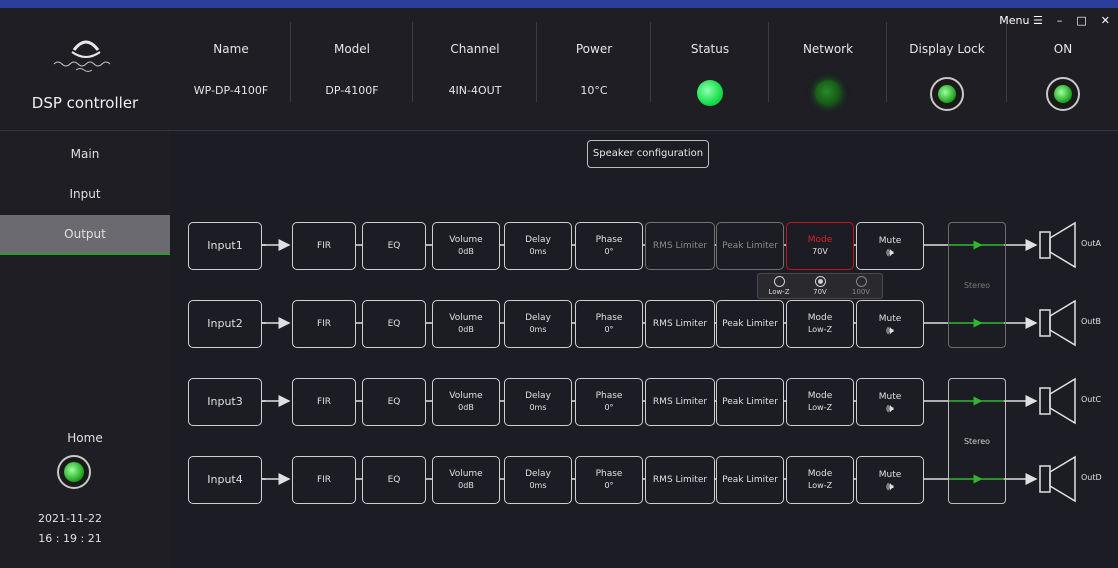  Describe the element at coordinates (594, 90) in the screenshot. I see `power-value: 10°C` at that location.